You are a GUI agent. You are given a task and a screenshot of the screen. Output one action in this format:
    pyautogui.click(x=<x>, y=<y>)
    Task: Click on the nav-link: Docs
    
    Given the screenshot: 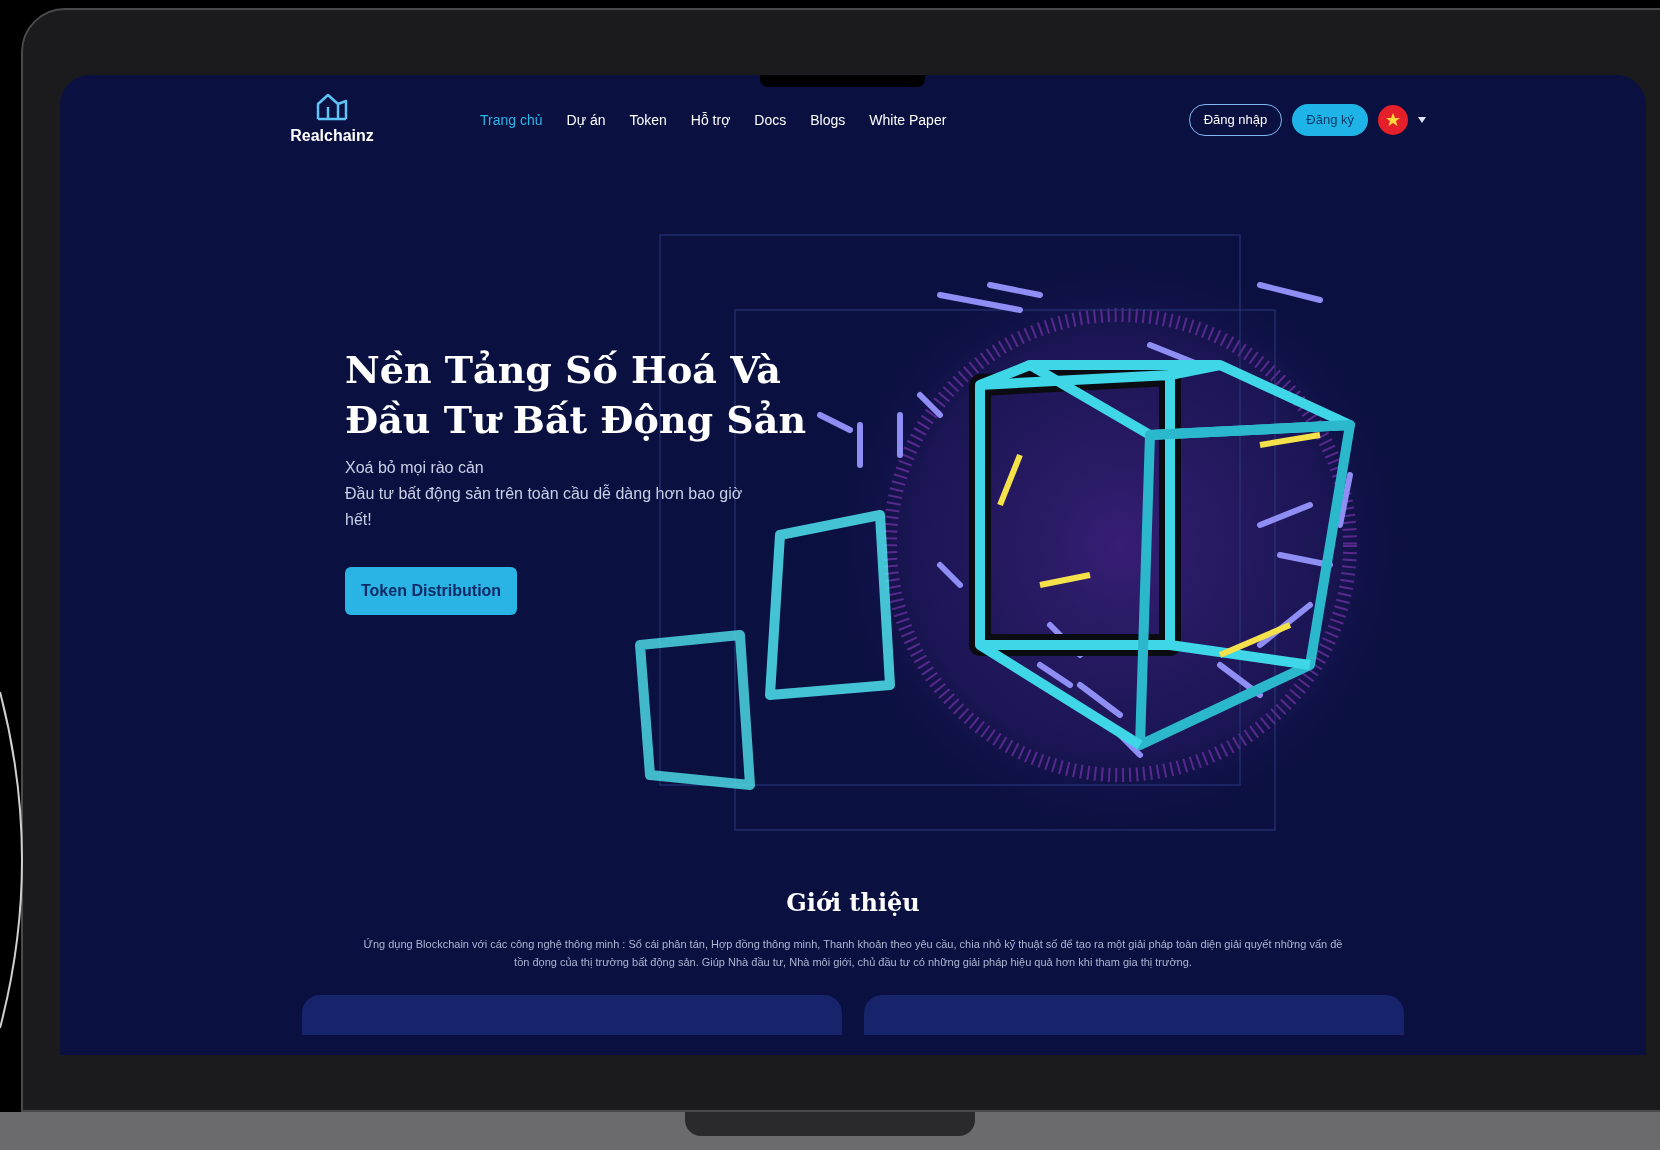 What is the action you would take?
    pyautogui.click(x=770, y=120)
    